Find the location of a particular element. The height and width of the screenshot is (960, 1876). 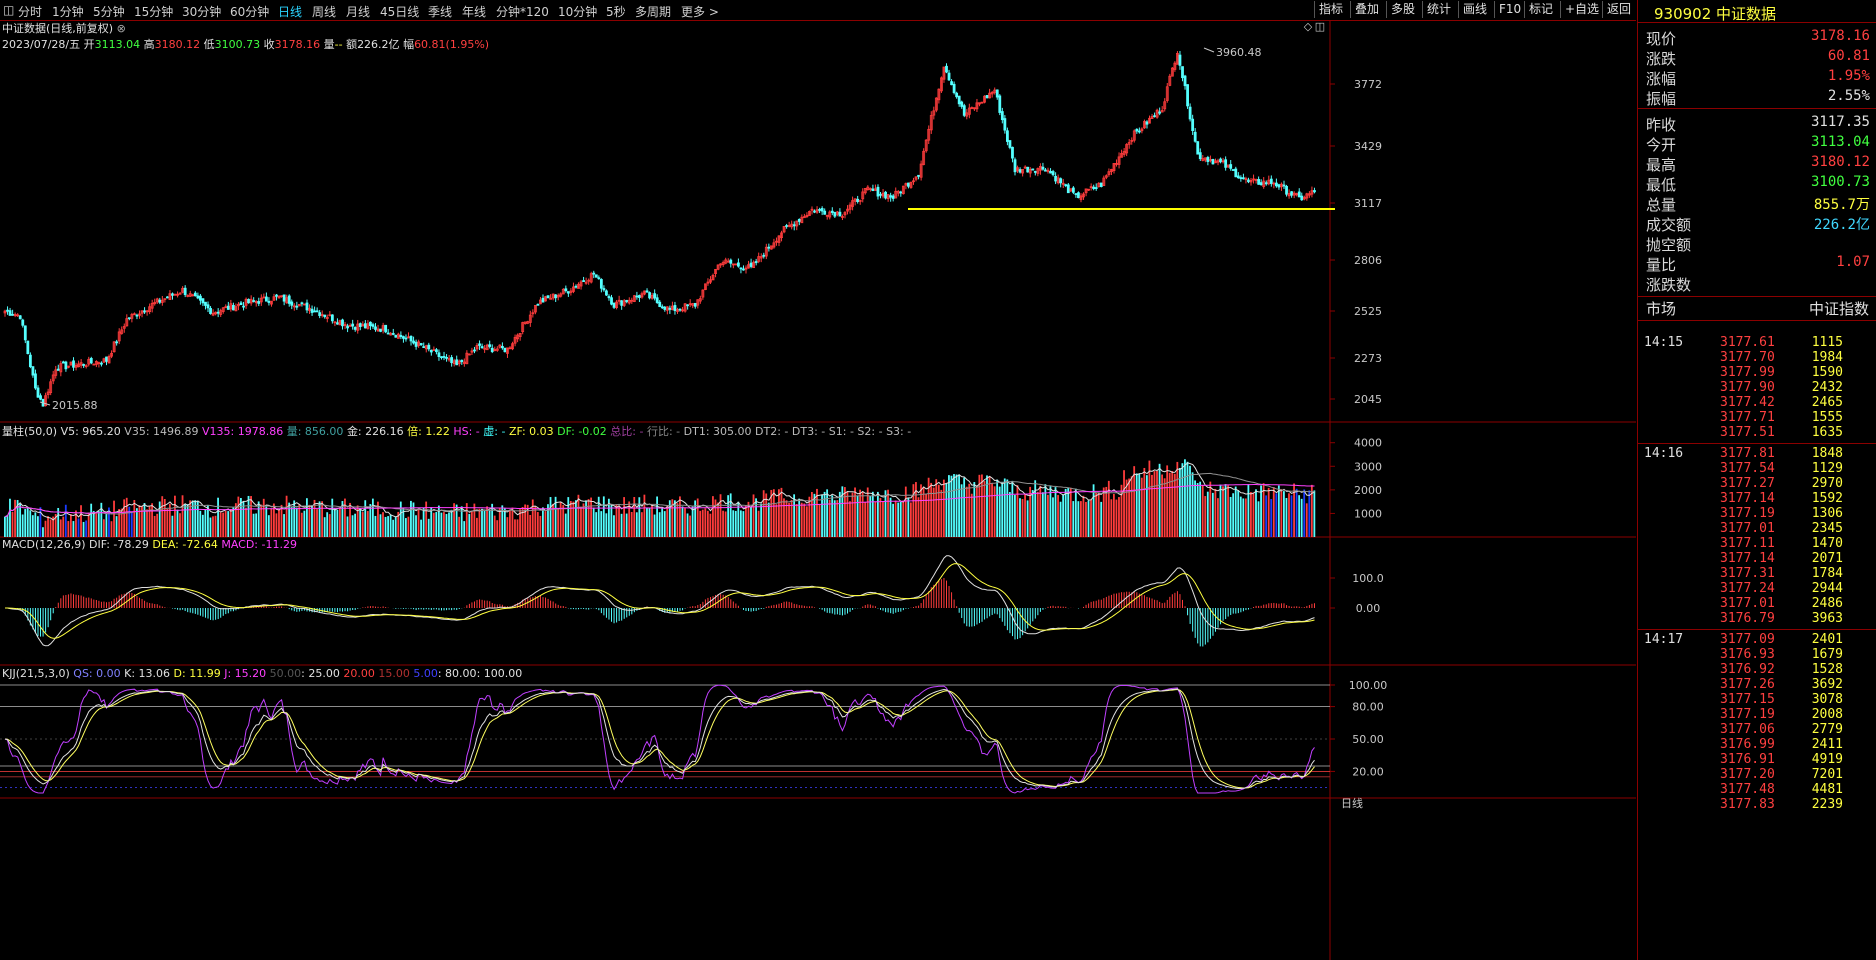

tick-volume: 2411 is located at coordinates (1827, 744).